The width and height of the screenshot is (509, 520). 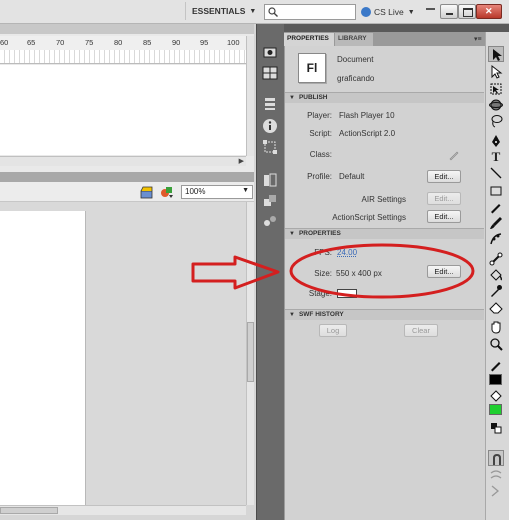 I want to click on hand-tool-icon, so click(x=496, y=327).